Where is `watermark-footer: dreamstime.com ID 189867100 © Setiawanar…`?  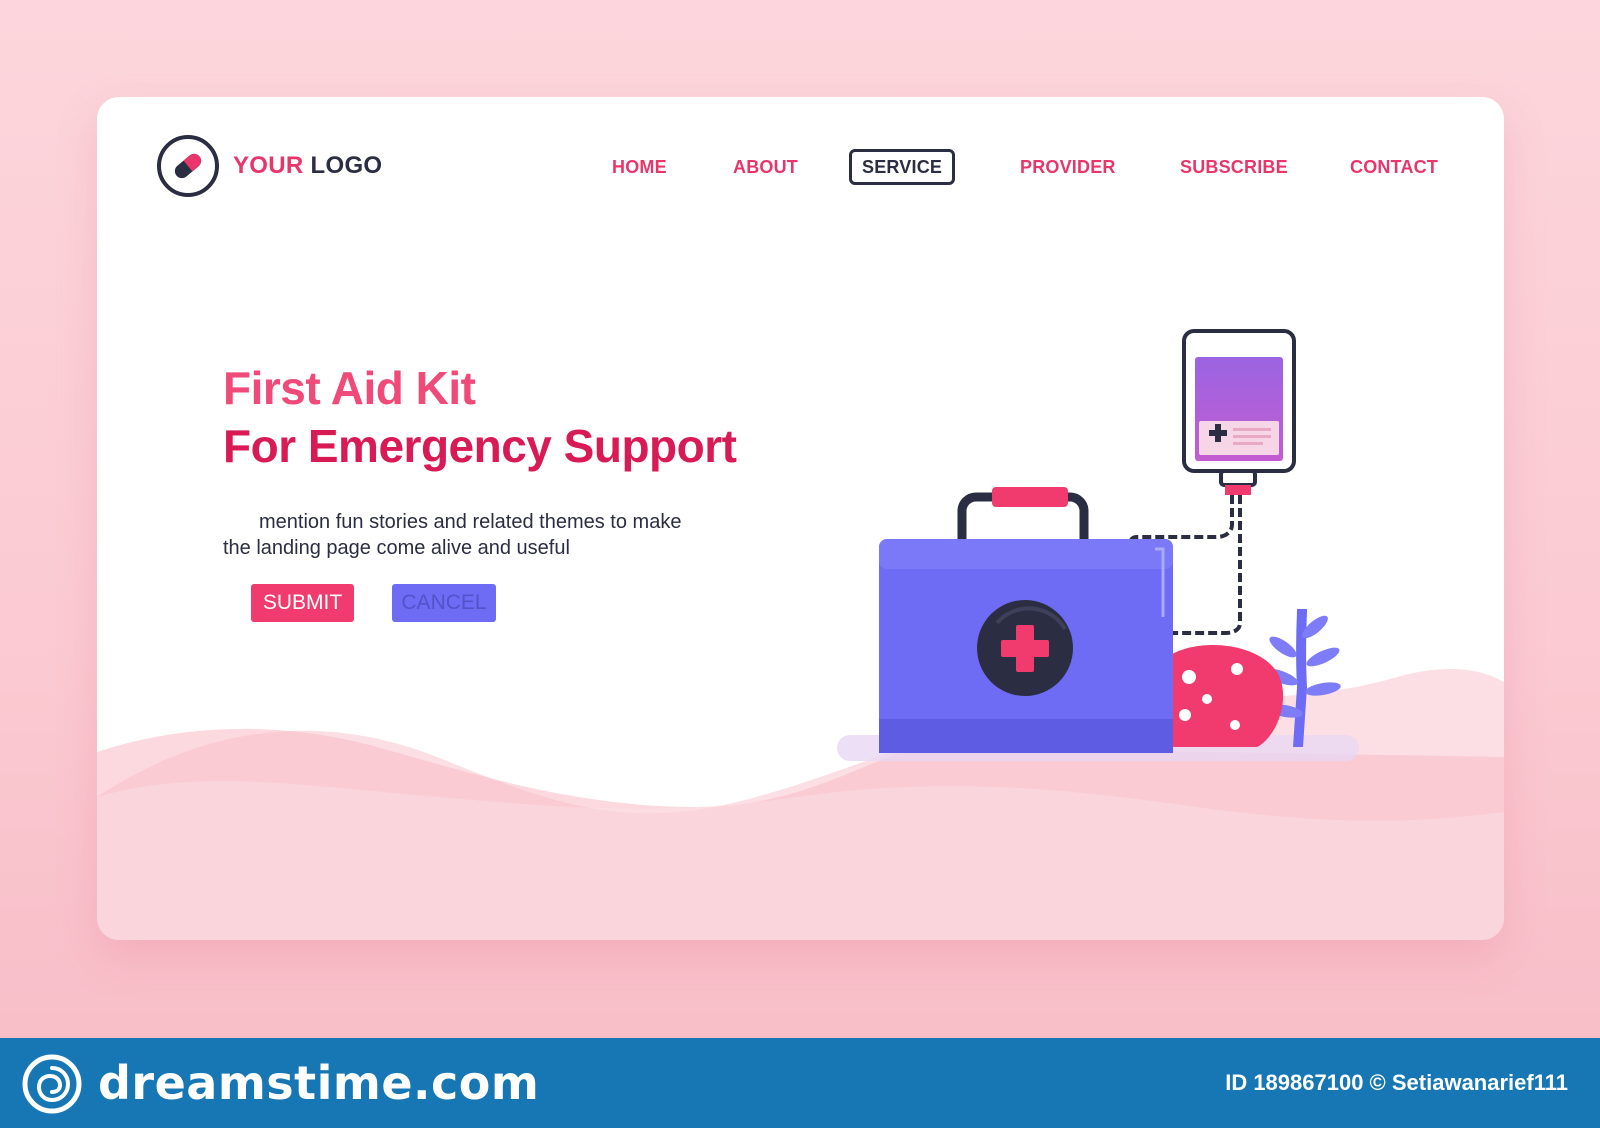 watermark-footer: dreamstime.com ID 189867100 © Setiawanar… is located at coordinates (800, 1083).